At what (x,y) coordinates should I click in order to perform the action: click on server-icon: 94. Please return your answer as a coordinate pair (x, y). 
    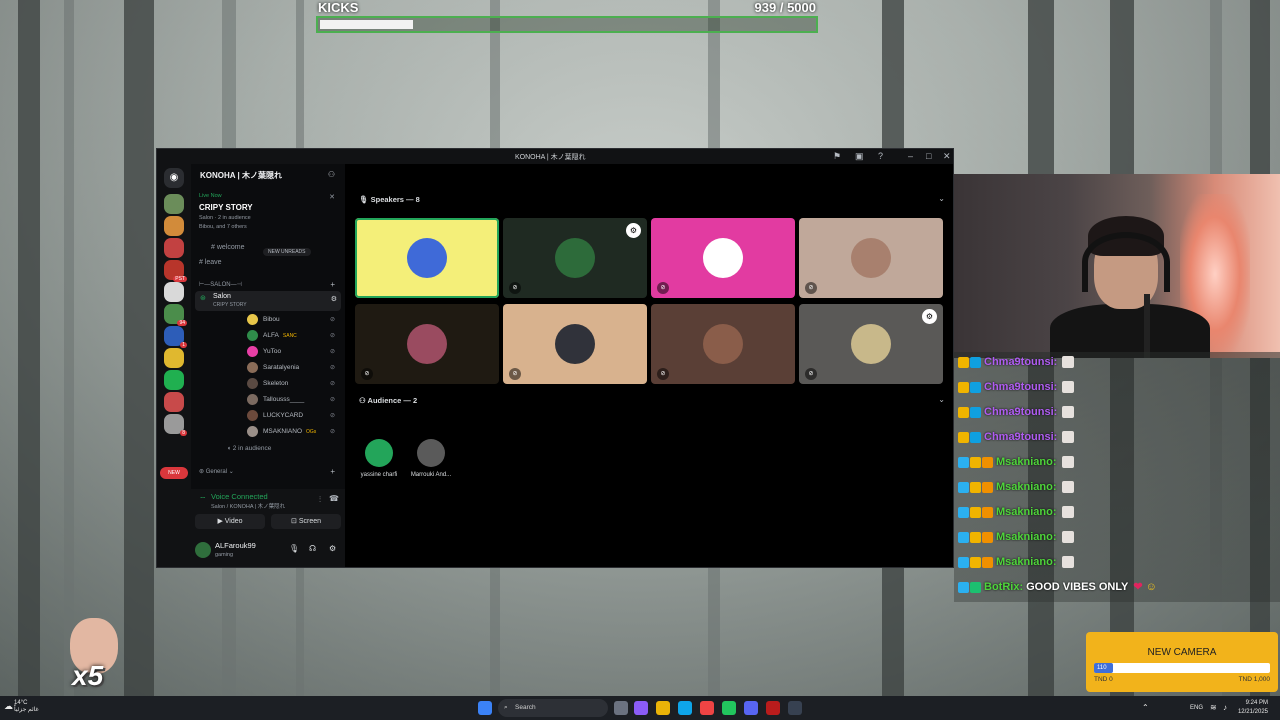
    Looking at the image, I should click on (175, 315).